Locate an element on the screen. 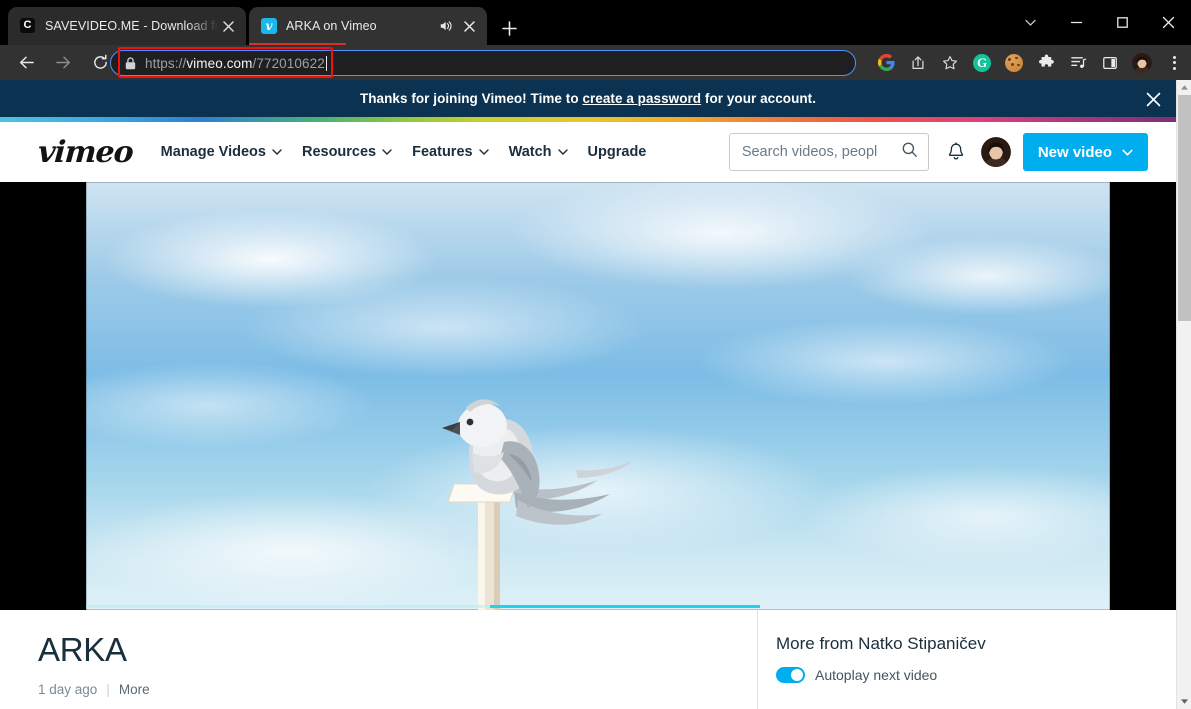 This screenshot has height=709, width=1191. browser-tab-savevideo: C SAVEVIDEO.ME - Download from is located at coordinates (127, 26).